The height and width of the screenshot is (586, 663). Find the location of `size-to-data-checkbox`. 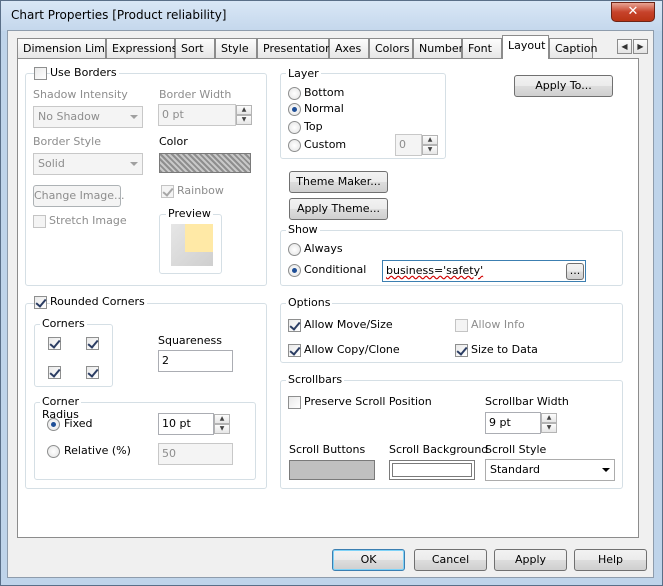

size-to-data-checkbox is located at coordinates (461, 350).